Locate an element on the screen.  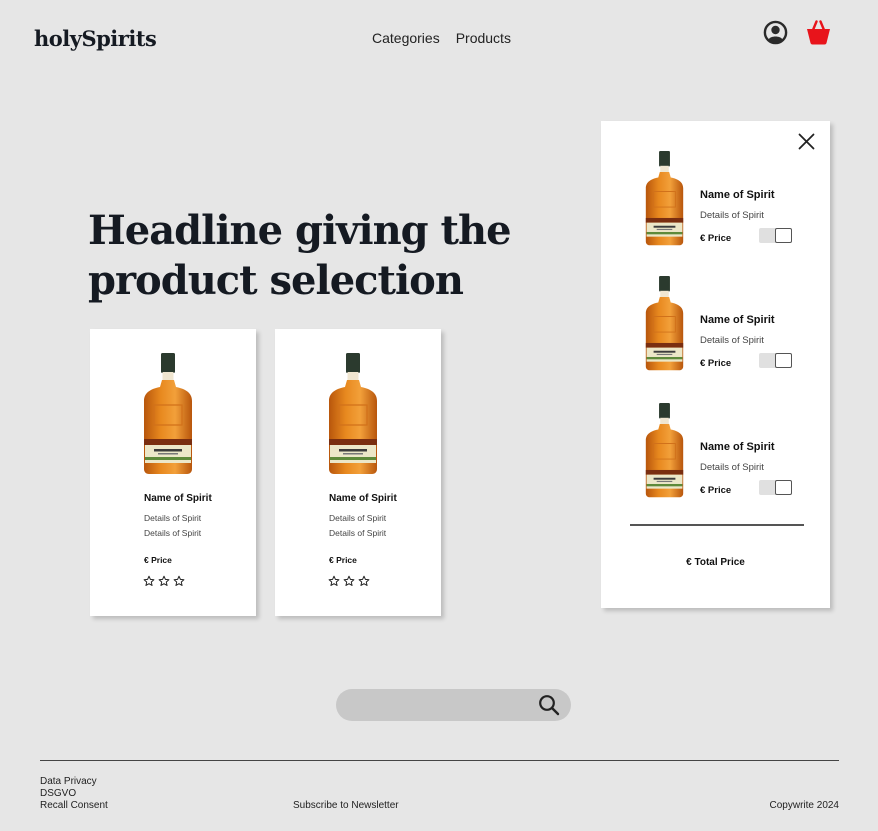
search-icon is located at coordinates (549, 705).